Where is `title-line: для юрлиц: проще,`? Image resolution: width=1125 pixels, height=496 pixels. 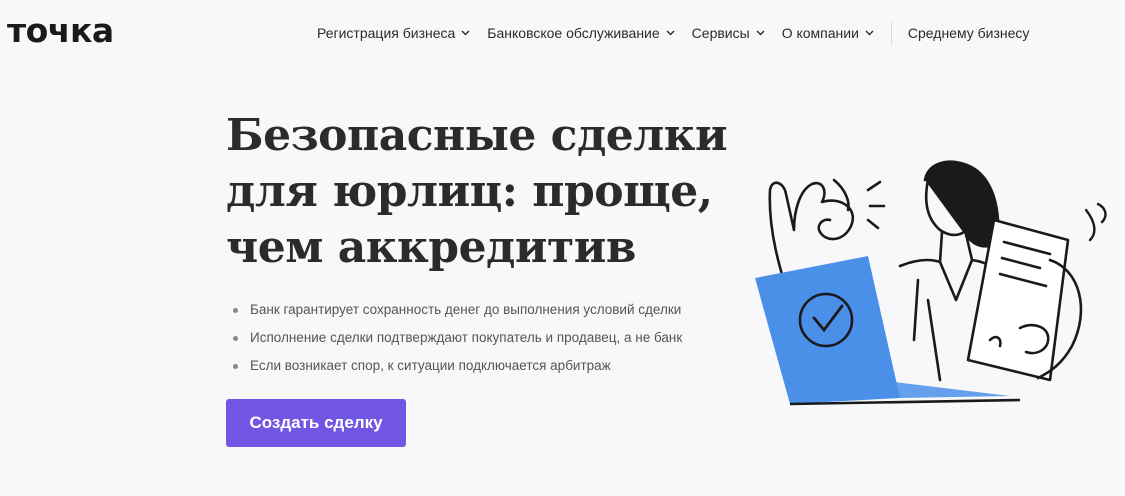
title-line: для юрлиц: проще, is located at coordinates (469, 191).